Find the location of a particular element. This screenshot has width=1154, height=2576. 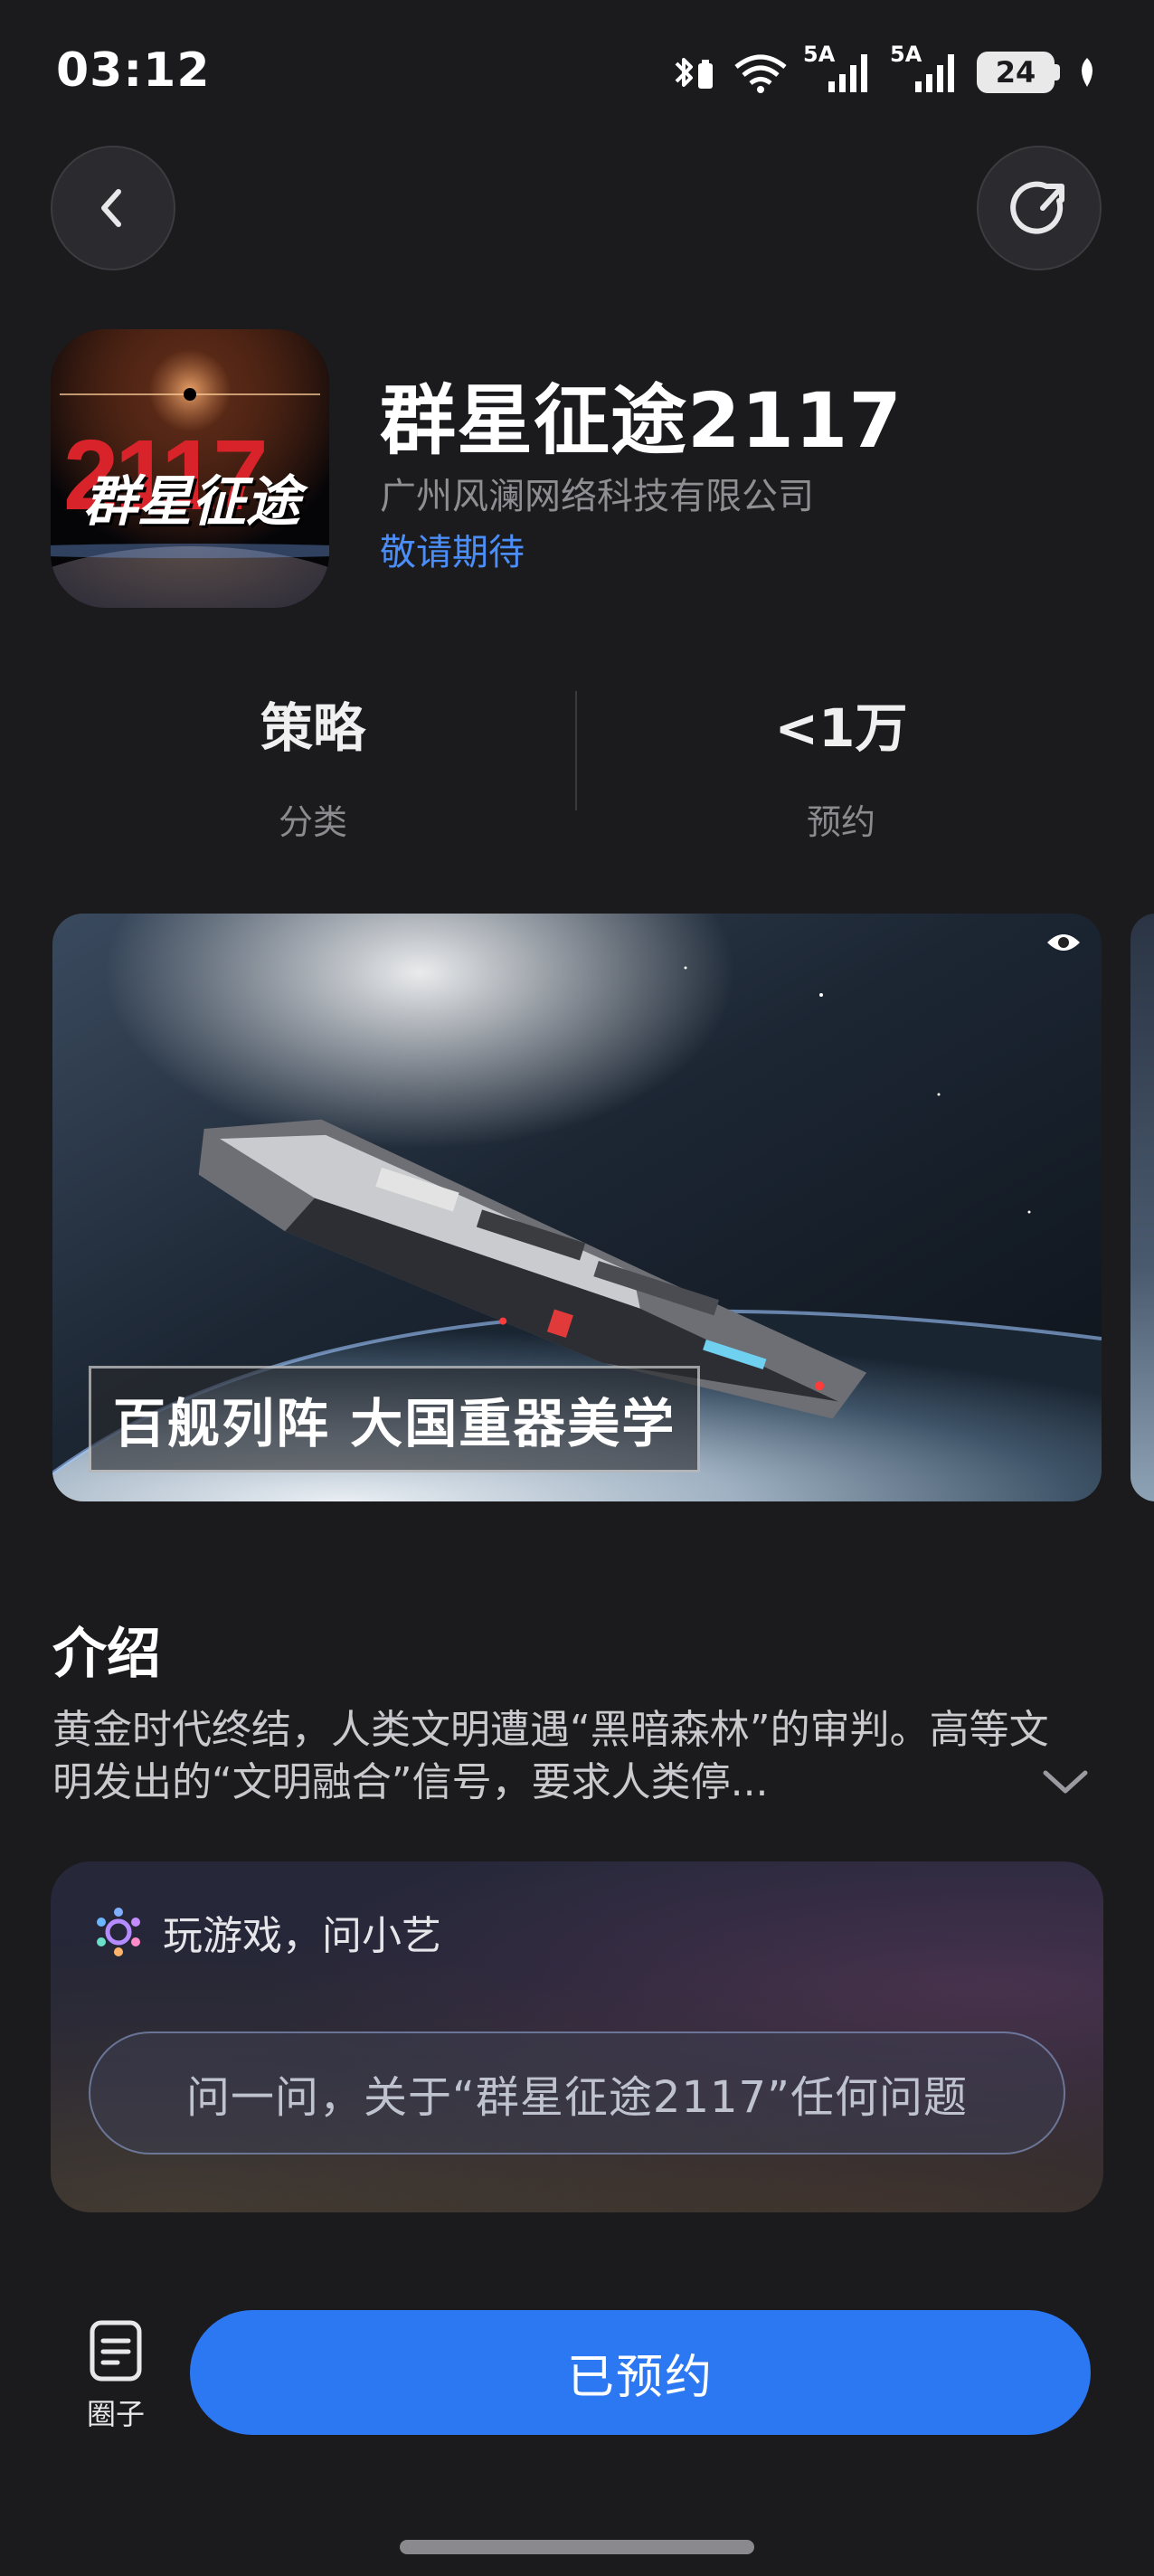

screenshot-caption: 百舰列阵 大国重器美学 is located at coordinates (395, 1420).